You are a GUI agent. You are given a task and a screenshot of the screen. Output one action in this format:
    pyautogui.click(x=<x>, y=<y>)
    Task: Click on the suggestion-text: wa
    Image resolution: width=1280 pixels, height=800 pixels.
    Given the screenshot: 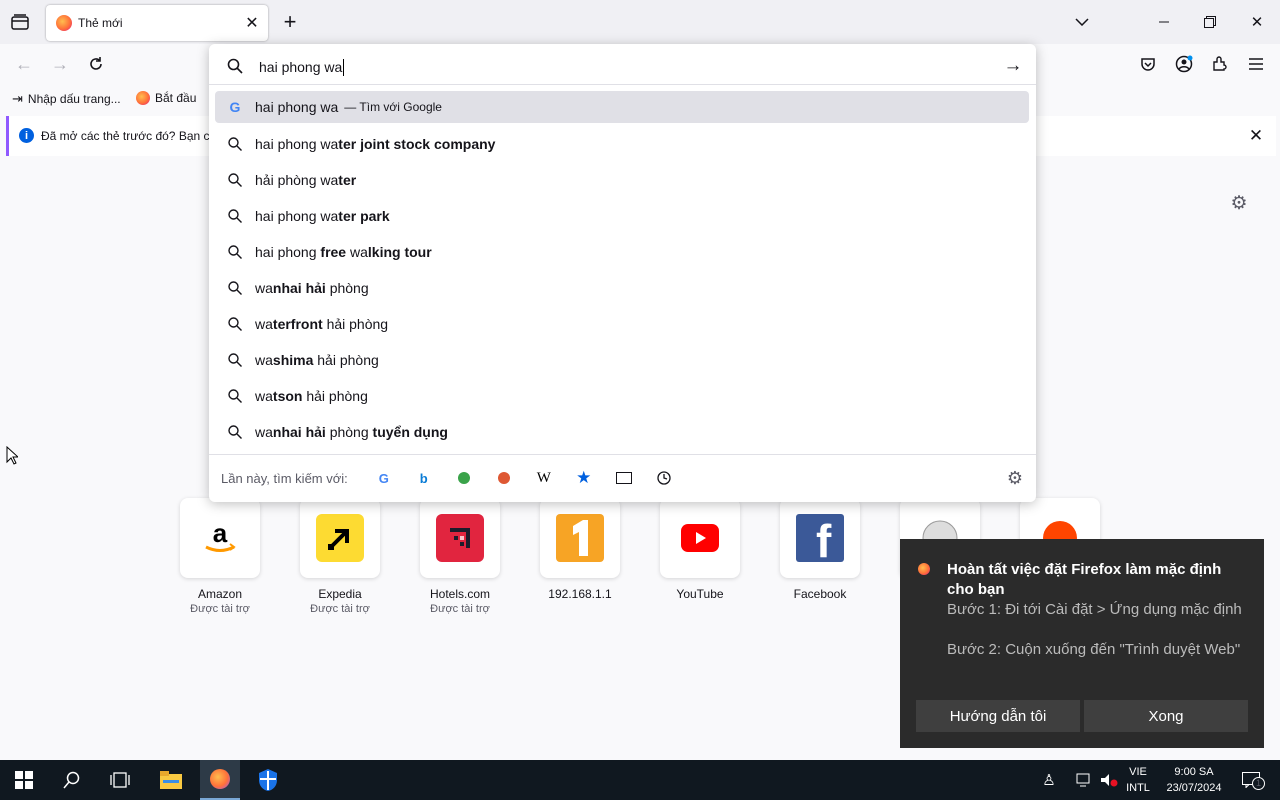 What is the action you would take?
    pyautogui.click(x=264, y=396)
    